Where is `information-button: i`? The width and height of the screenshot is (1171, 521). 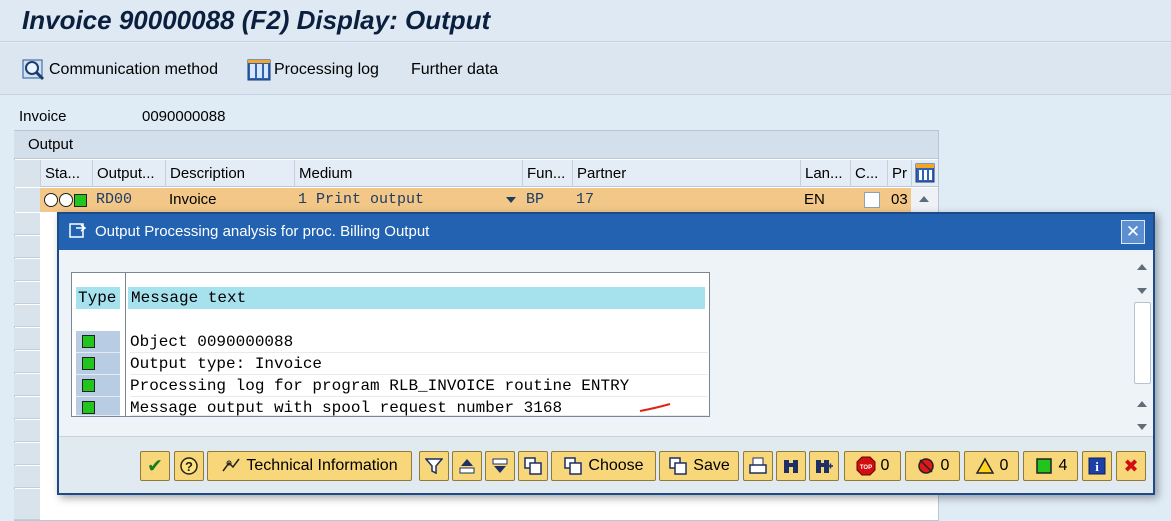
information-button: i is located at coordinates (1097, 466).